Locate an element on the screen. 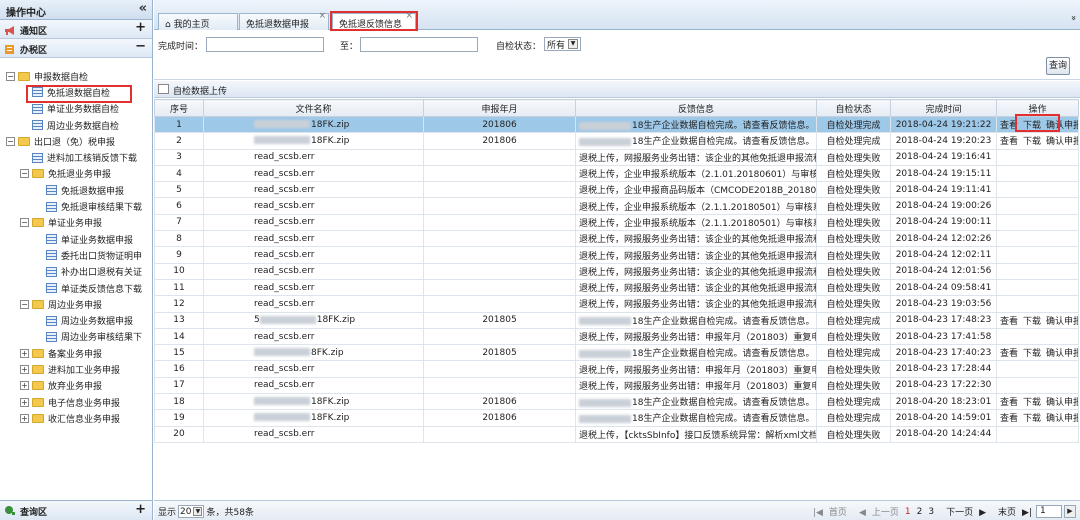 Image resolution: width=1080 pixels, height=520 pixels. section-tax: 办税区 − is located at coordinates (76, 48).